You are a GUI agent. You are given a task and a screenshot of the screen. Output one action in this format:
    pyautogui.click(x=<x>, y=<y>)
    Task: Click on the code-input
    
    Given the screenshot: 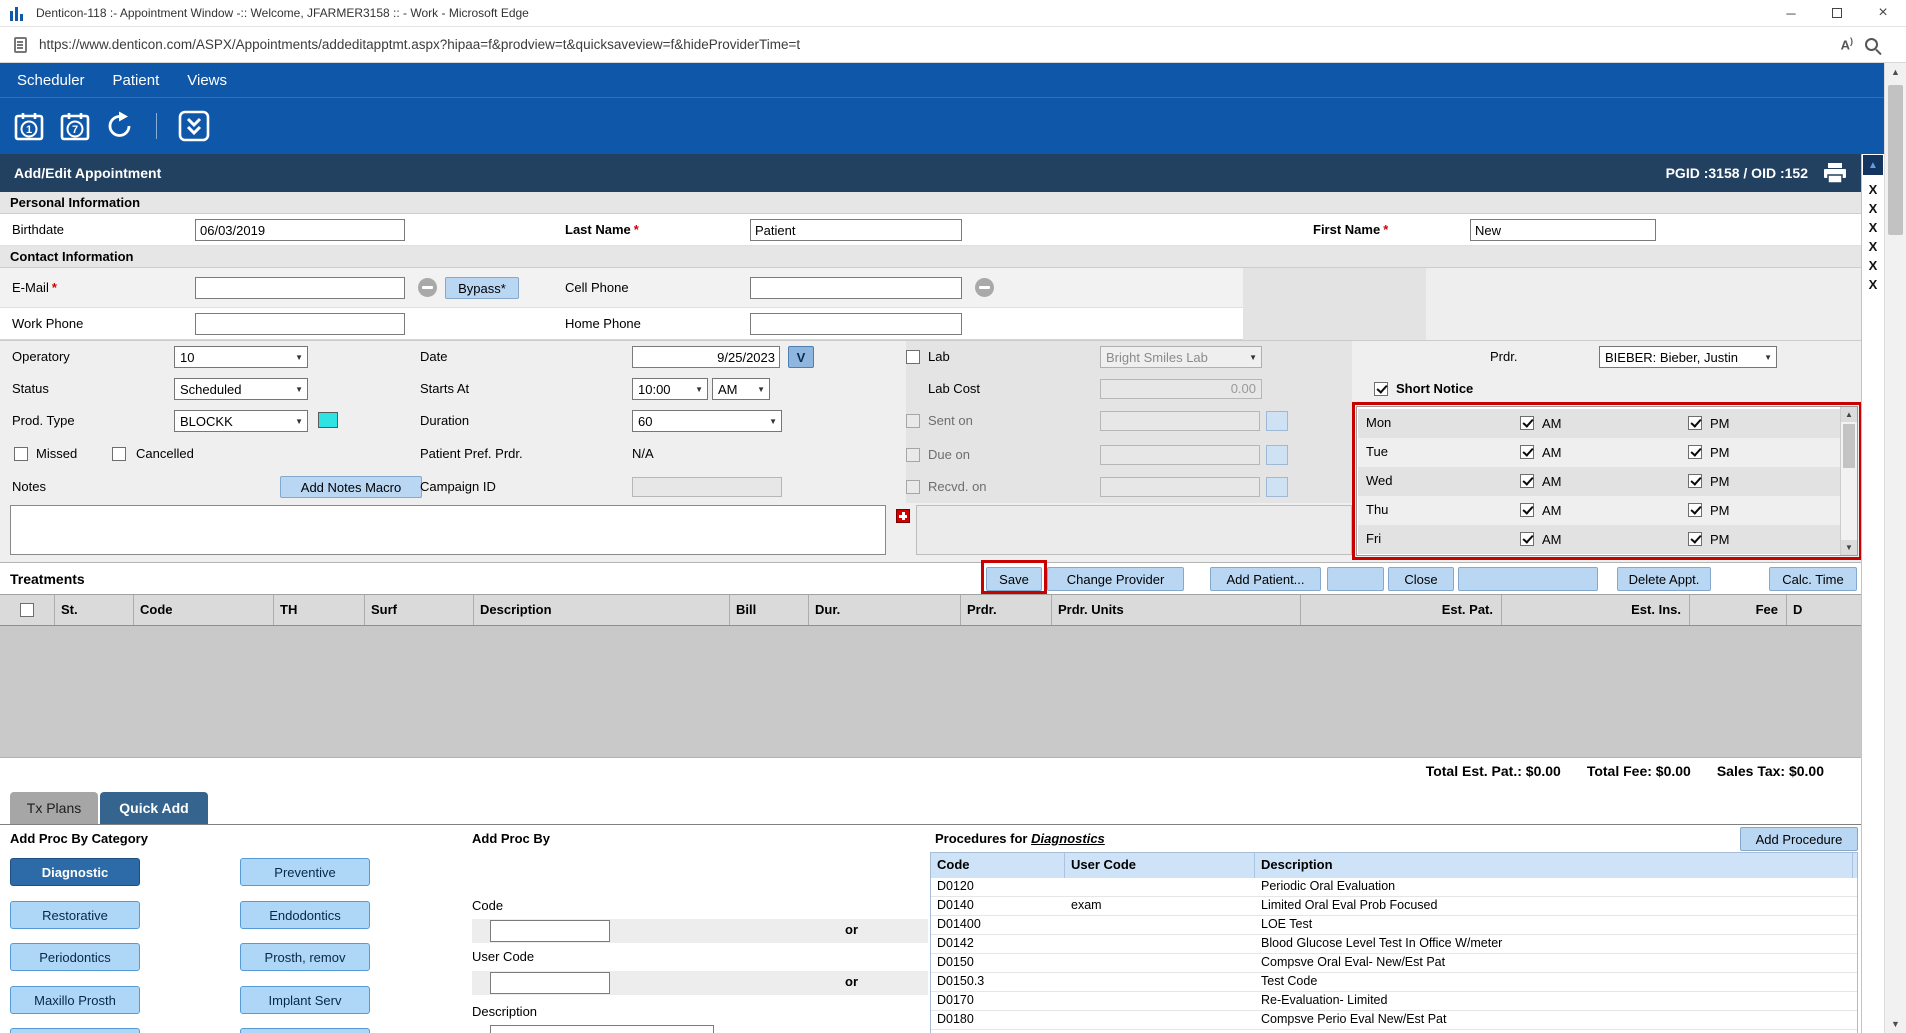 What is the action you would take?
    pyautogui.click(x=550, y=931)
    